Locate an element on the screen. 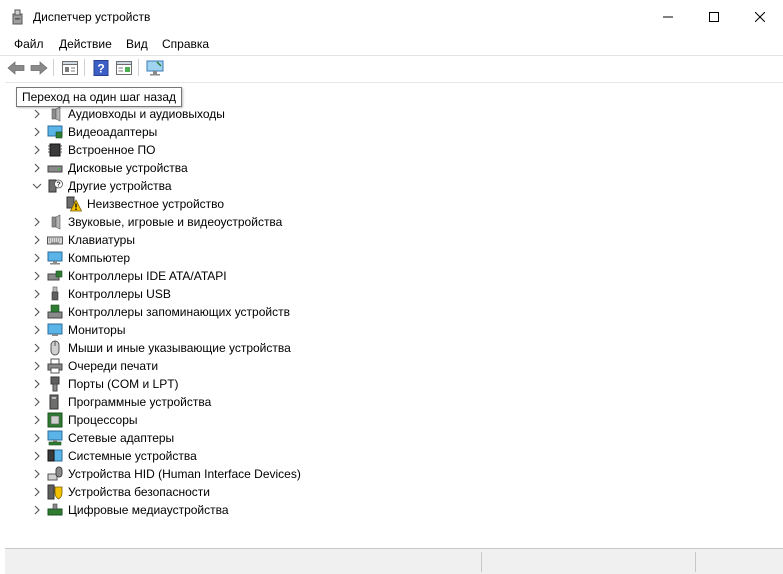 This screenshot has height=574, width=783. tree-item-network-adapters: Сетевые адаптеры is located at coordinates (385, 438).